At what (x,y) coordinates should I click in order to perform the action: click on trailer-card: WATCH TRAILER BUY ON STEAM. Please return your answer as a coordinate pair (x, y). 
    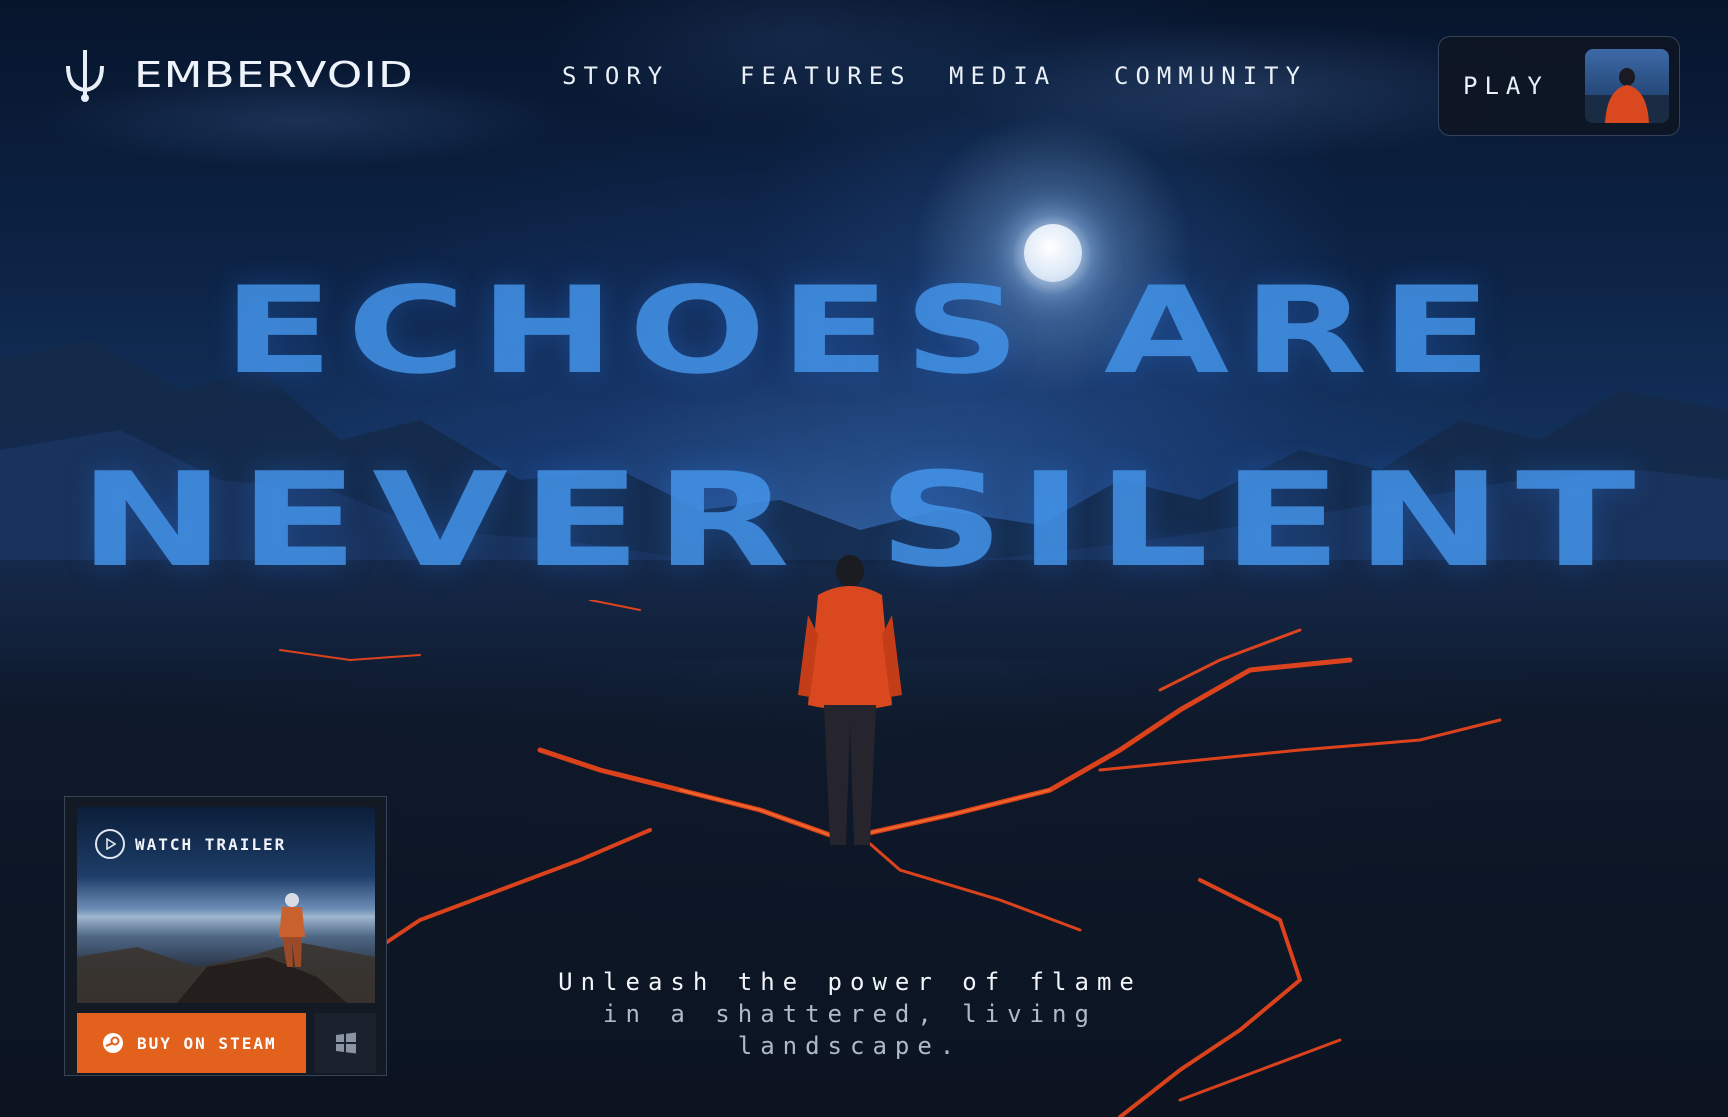
    Looking at the image, I should click on (225, 936).